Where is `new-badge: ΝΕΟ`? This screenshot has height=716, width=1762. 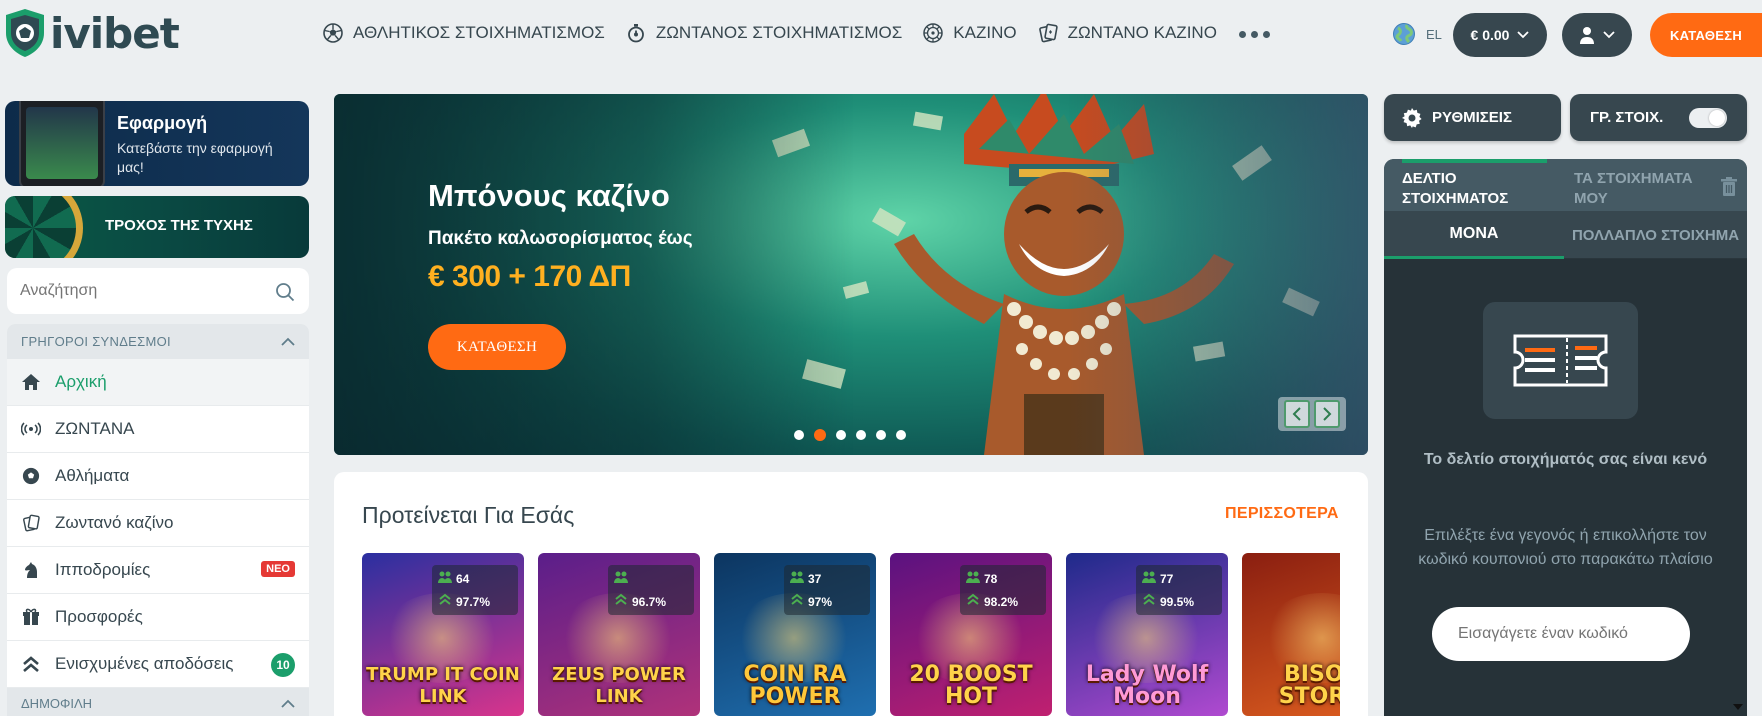
new-badge: ΝΕΟ is located at coordinates (278, 569).